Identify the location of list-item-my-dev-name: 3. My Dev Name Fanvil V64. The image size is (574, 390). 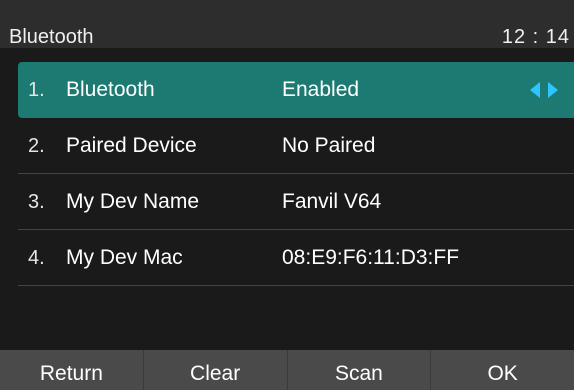
(296, 202).